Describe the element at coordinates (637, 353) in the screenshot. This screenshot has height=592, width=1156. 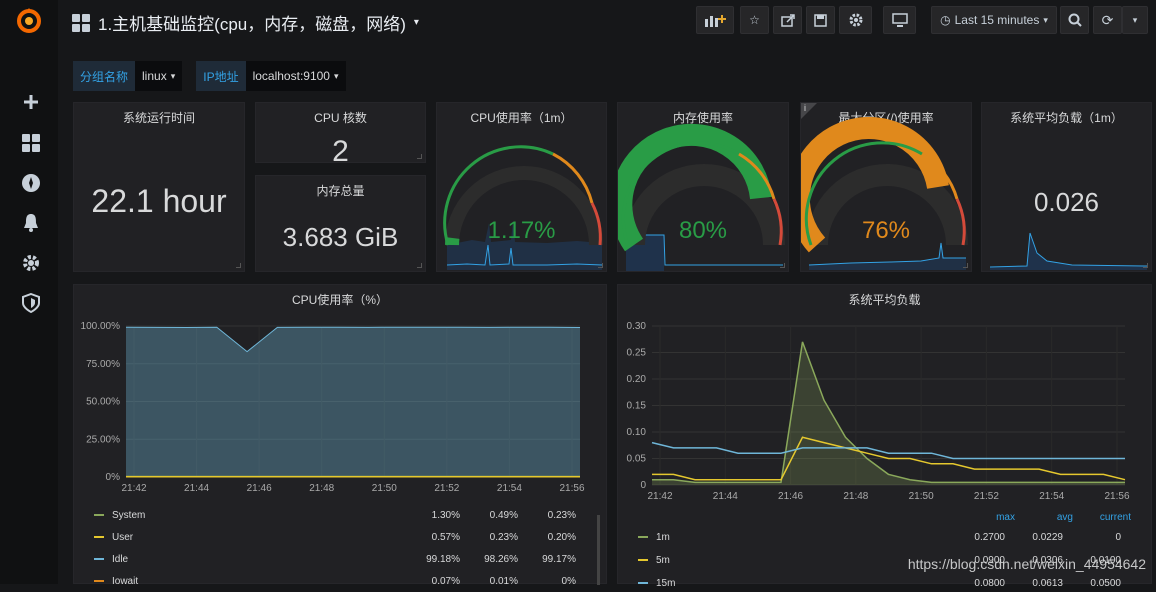
I see `y-tick-label: 0.25` at that location.